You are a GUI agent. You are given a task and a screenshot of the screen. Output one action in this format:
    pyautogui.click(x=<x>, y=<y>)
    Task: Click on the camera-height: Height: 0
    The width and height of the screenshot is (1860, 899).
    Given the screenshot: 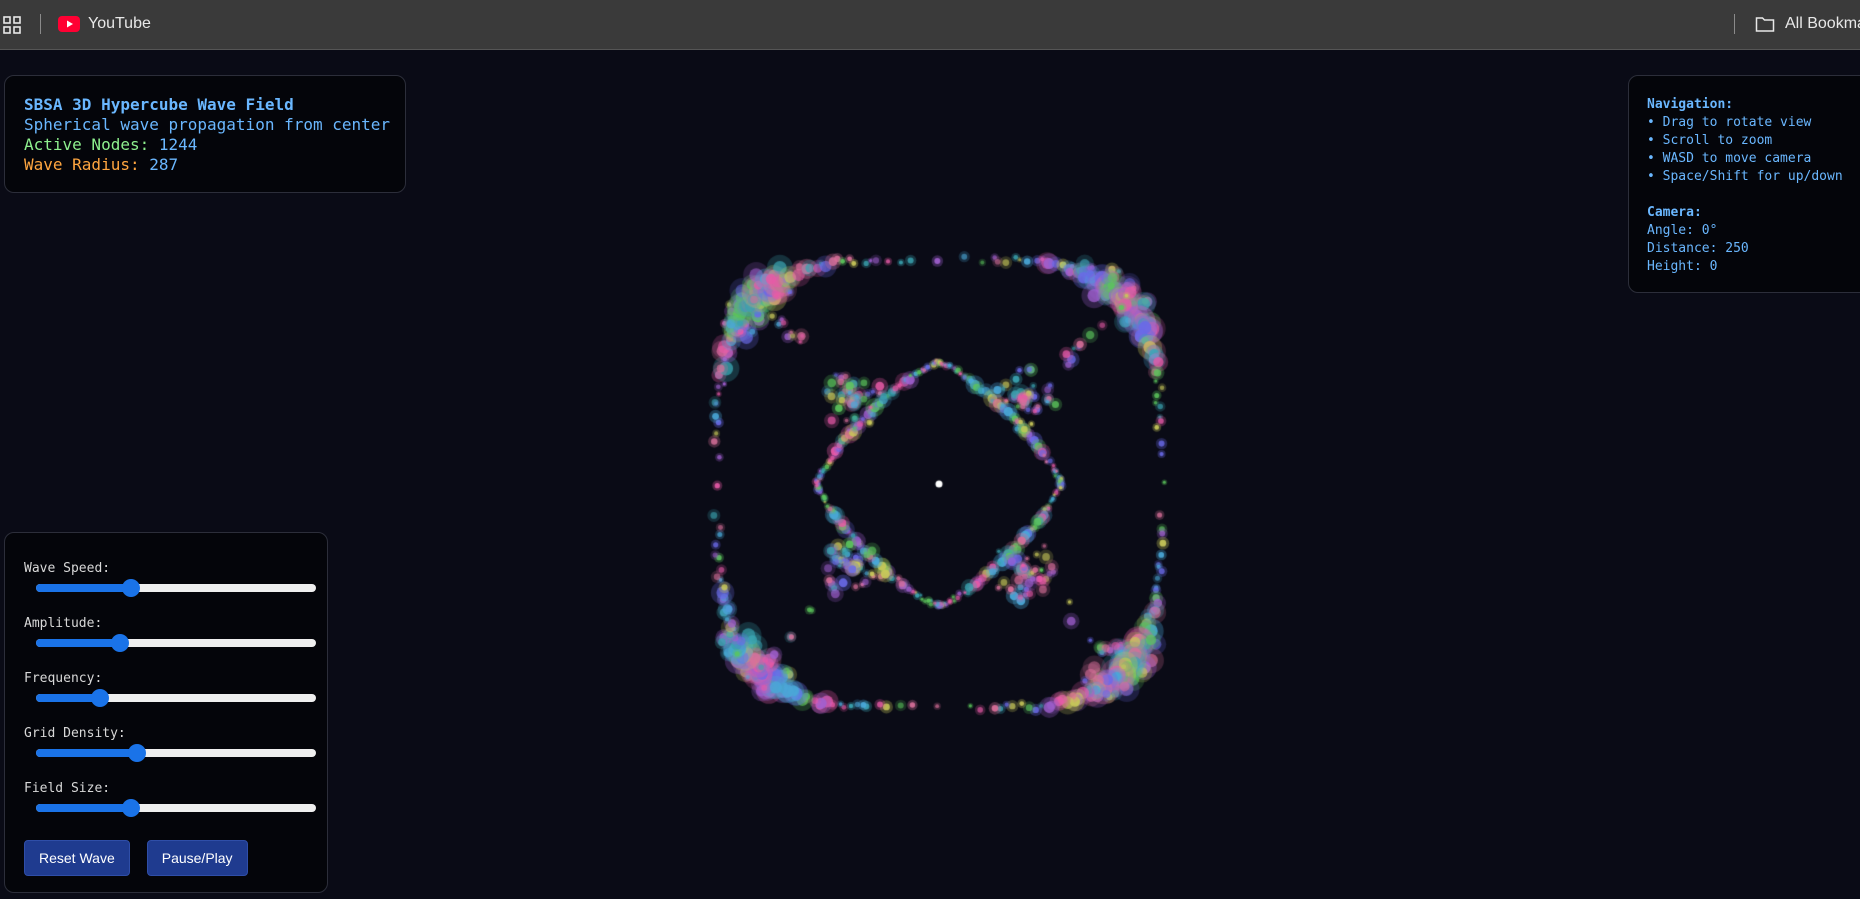 What is the action you would take?
    pyautogui.click(x=1682, y=266)
    